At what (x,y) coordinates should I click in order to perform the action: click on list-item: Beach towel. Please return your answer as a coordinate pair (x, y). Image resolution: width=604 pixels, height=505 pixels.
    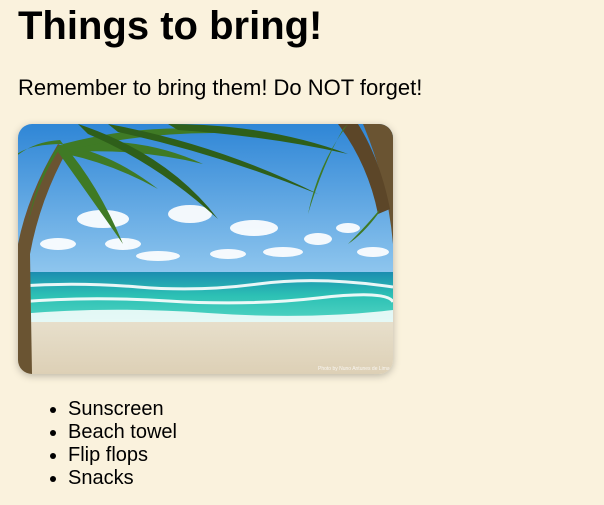
    Looking at the image, I should click on (122, 432).